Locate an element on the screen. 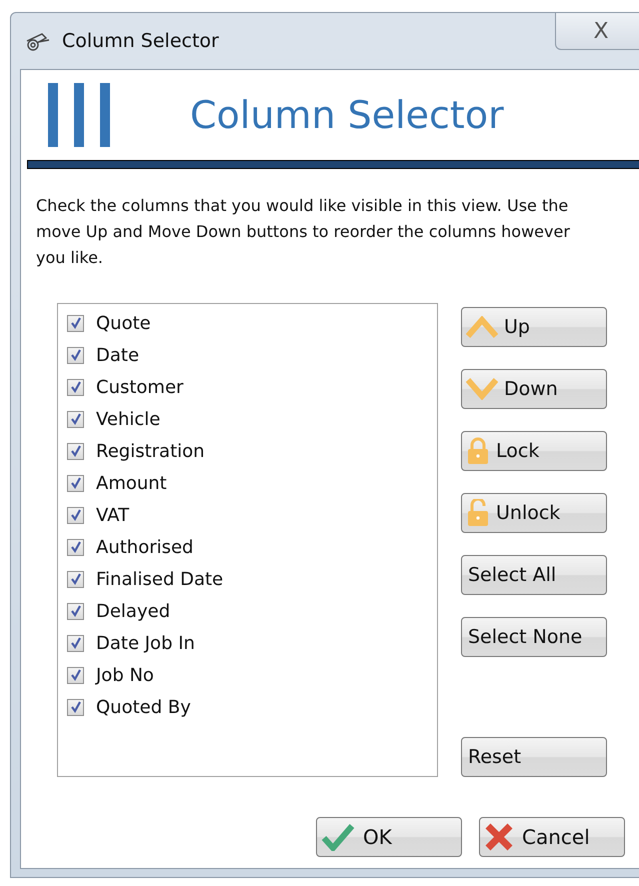  close-button: X is located at coordinates (597, 31).